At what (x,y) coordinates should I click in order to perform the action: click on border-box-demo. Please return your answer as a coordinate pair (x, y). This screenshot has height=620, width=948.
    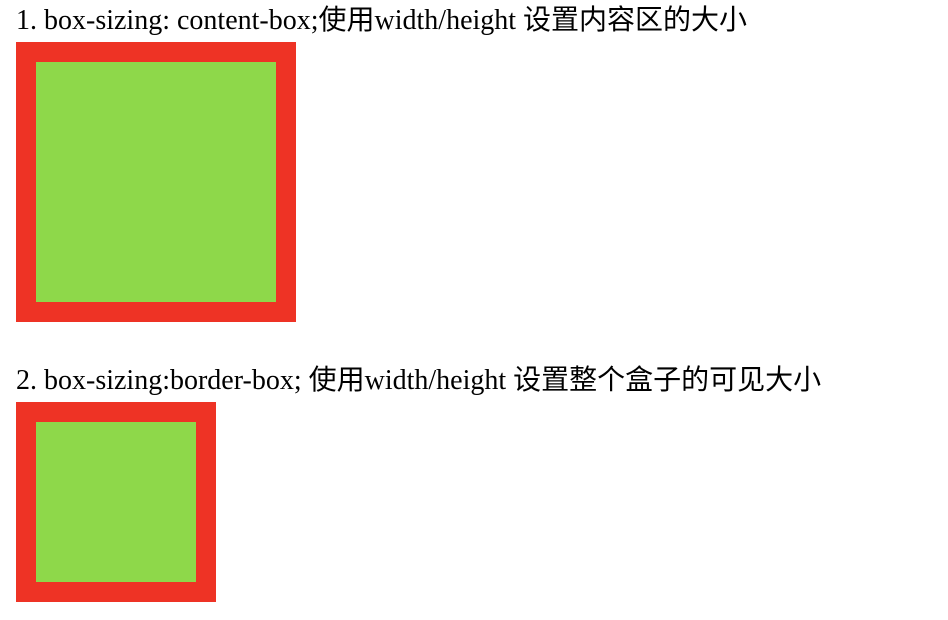
    Looking at the image, I should click on (116, 502).